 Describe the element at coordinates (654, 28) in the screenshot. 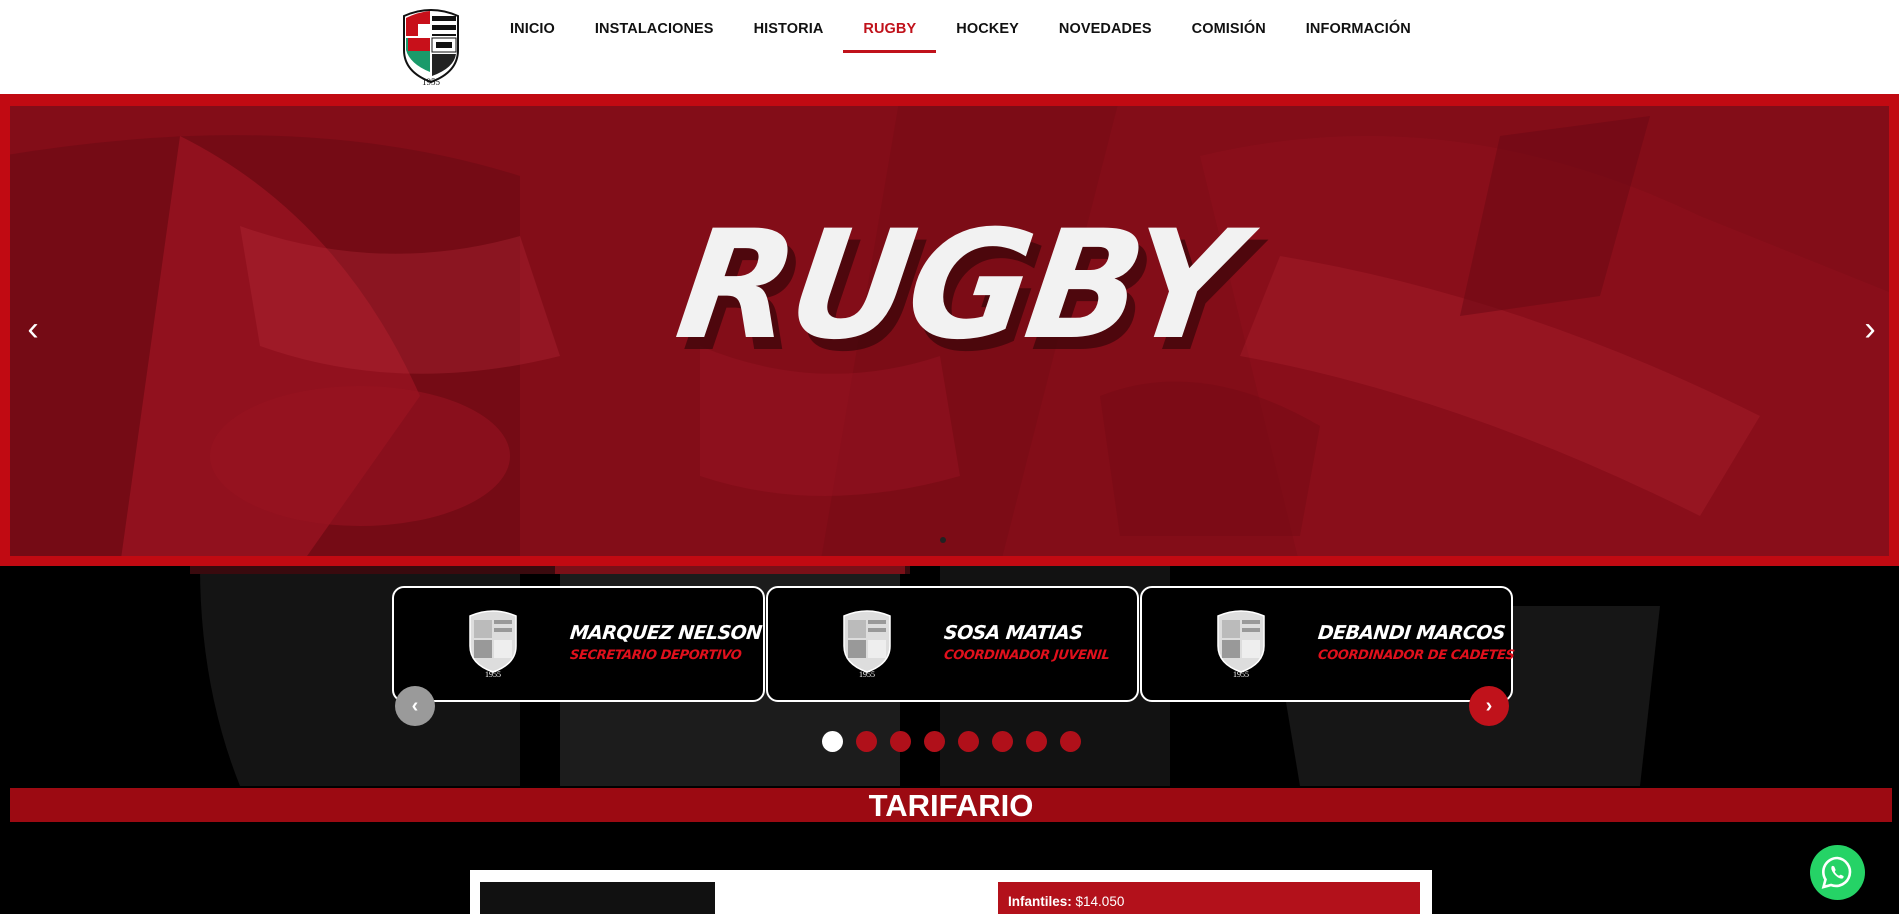

I see `nav-instalaciones: INSTALACIONES` at that location.